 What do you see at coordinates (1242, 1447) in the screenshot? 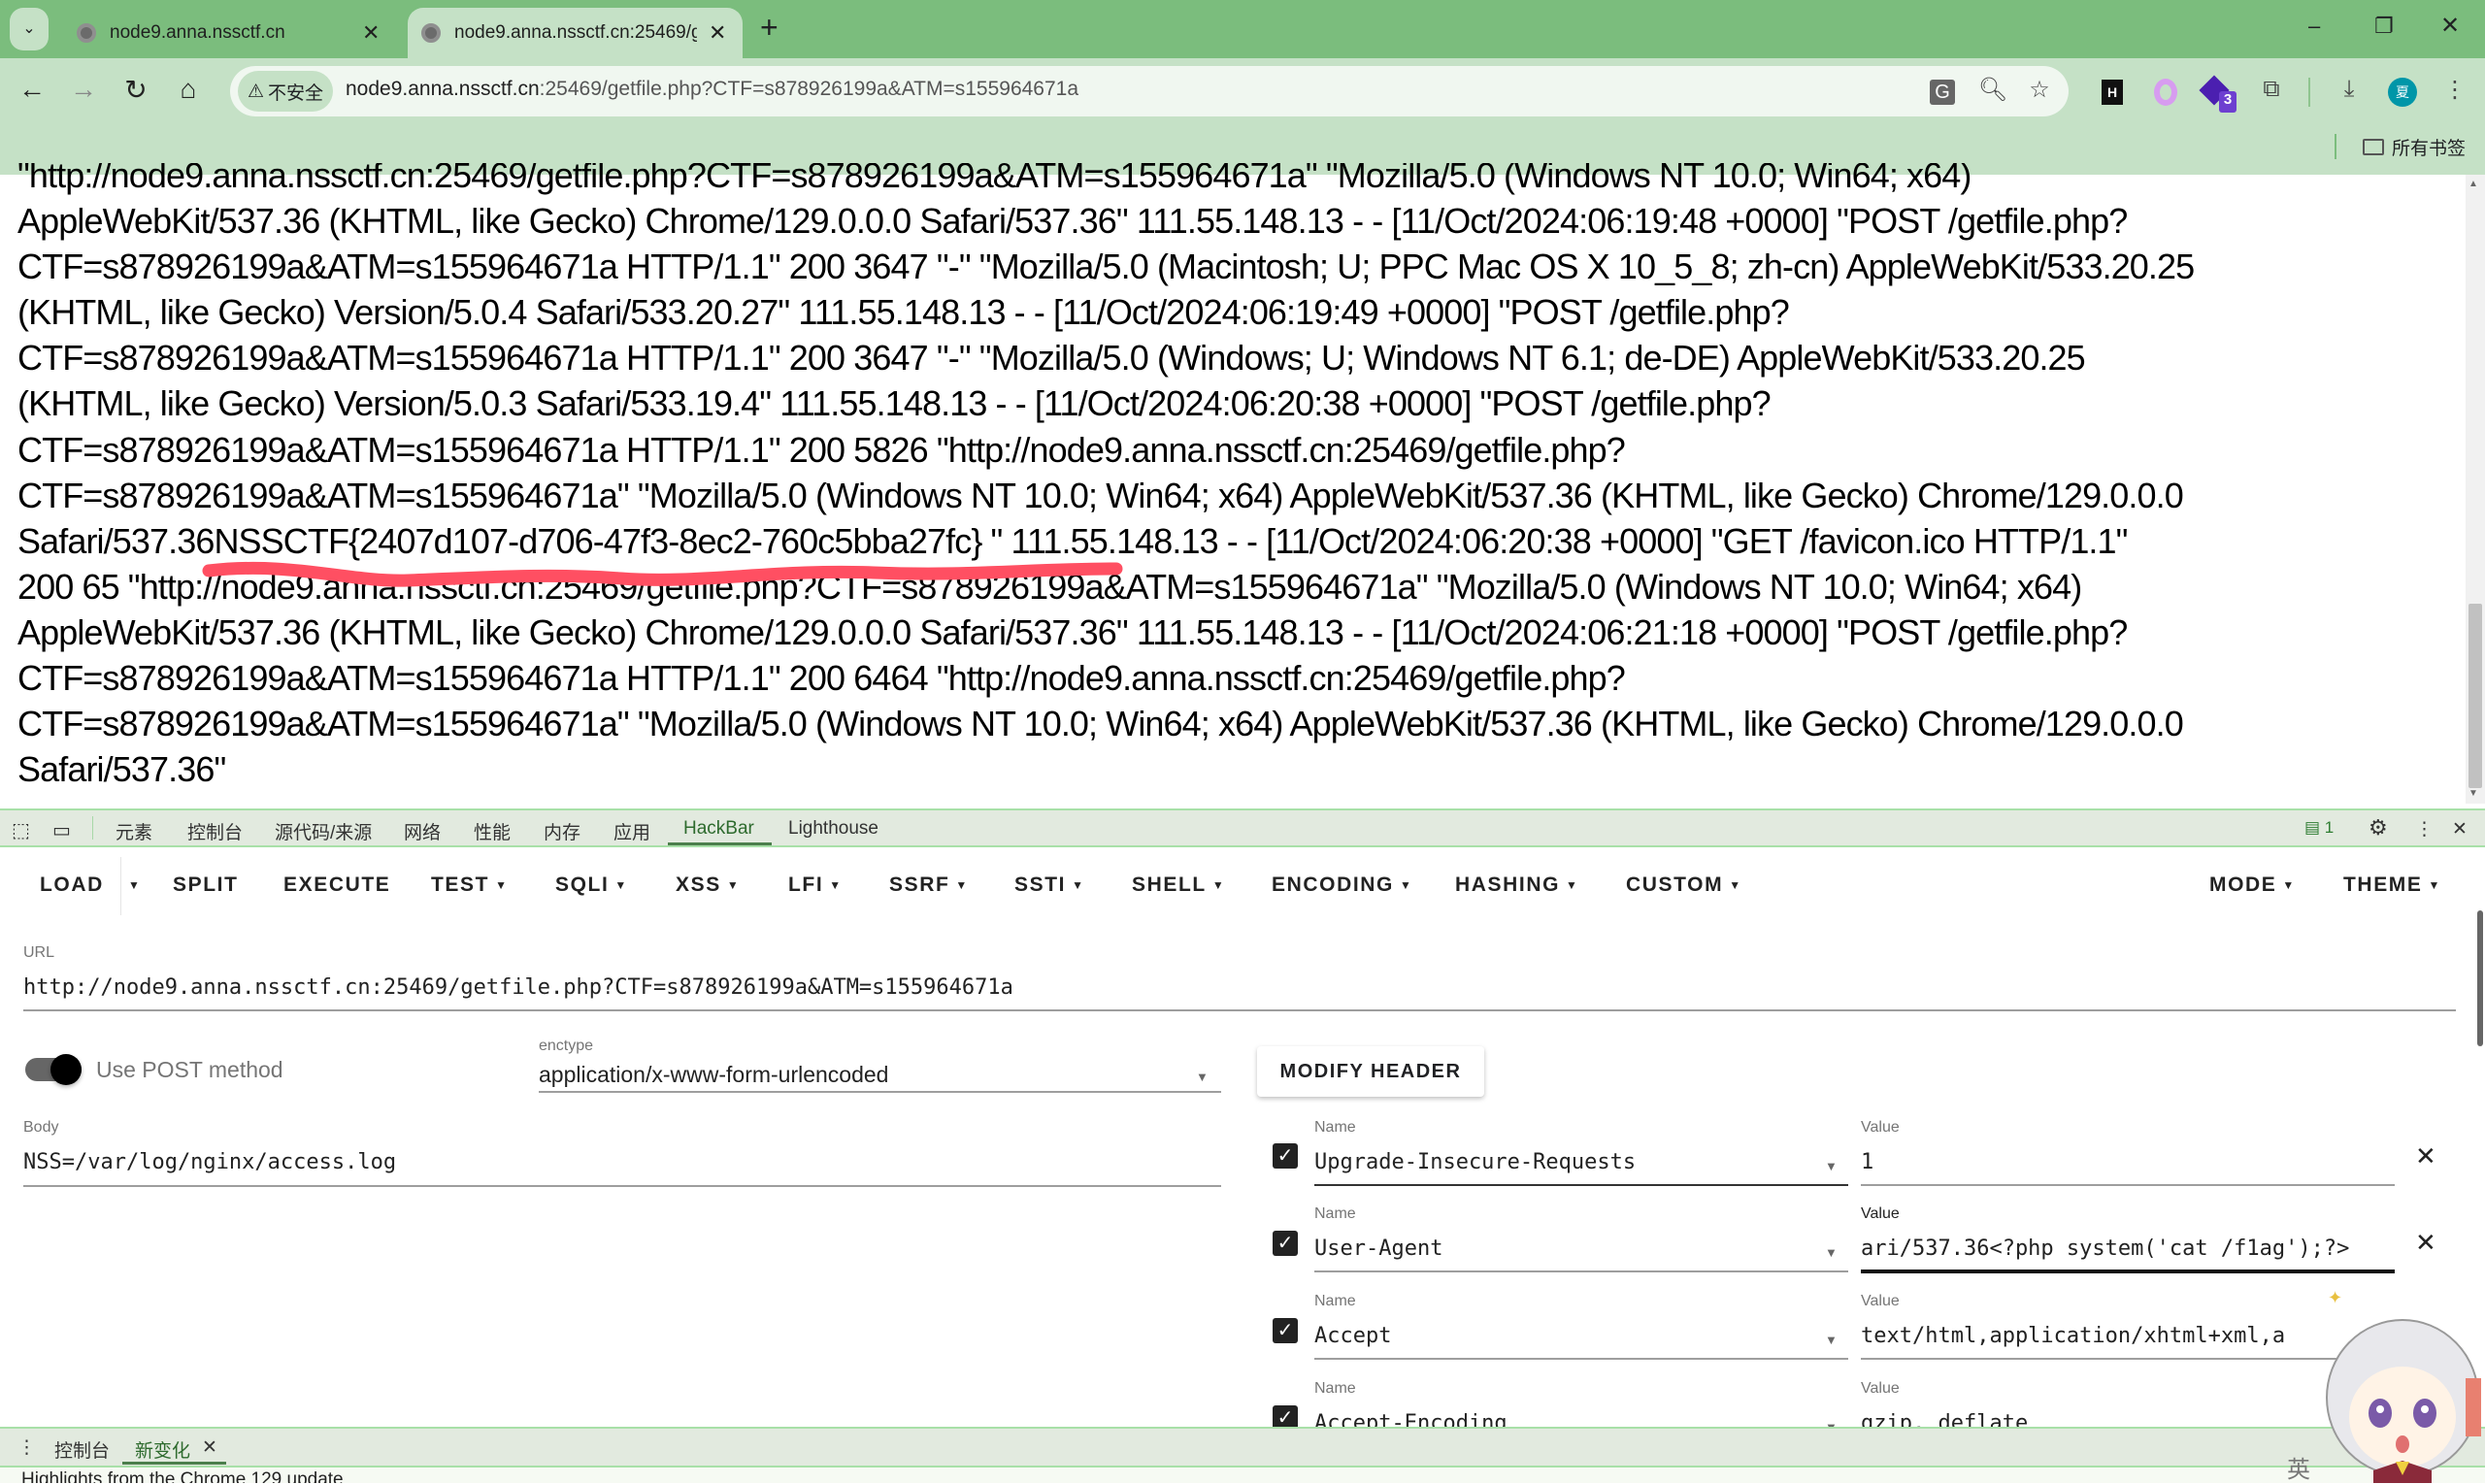
I see `devtools-drawer-tabbar: ⋮ 控制台 新变化 ✕` at bounding box center [1242, 1447].